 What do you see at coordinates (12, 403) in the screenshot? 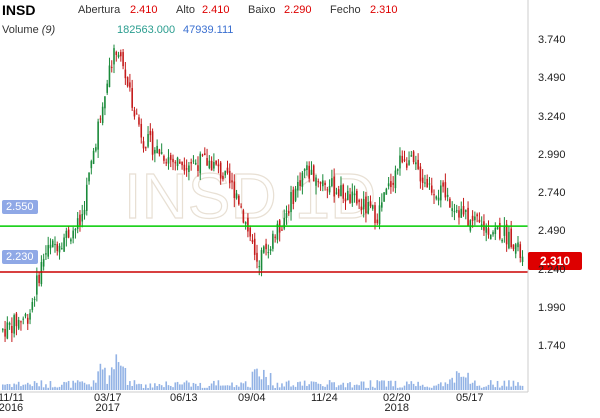
I see `x-tick-label: 11/11 2016` at bounding box center [12, 403].